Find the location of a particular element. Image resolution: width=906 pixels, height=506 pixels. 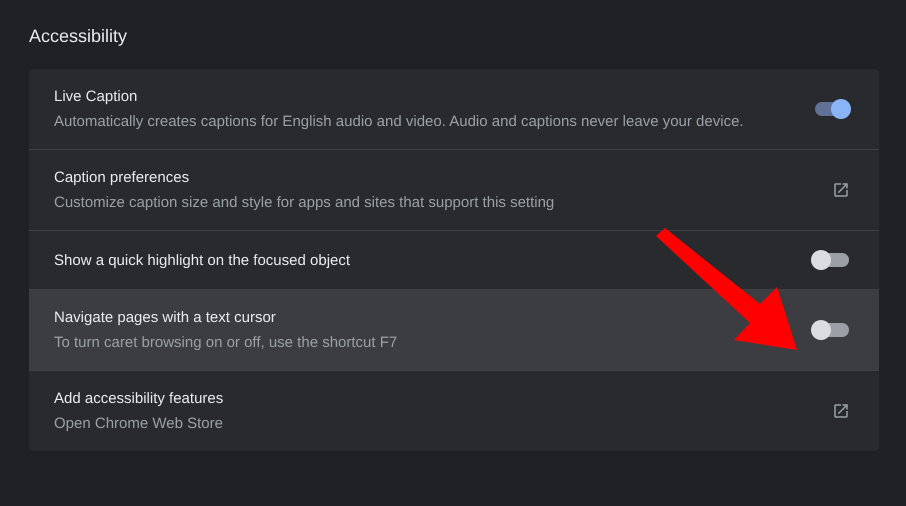

section-title: Accessibility is located at coordinates (78, 36).